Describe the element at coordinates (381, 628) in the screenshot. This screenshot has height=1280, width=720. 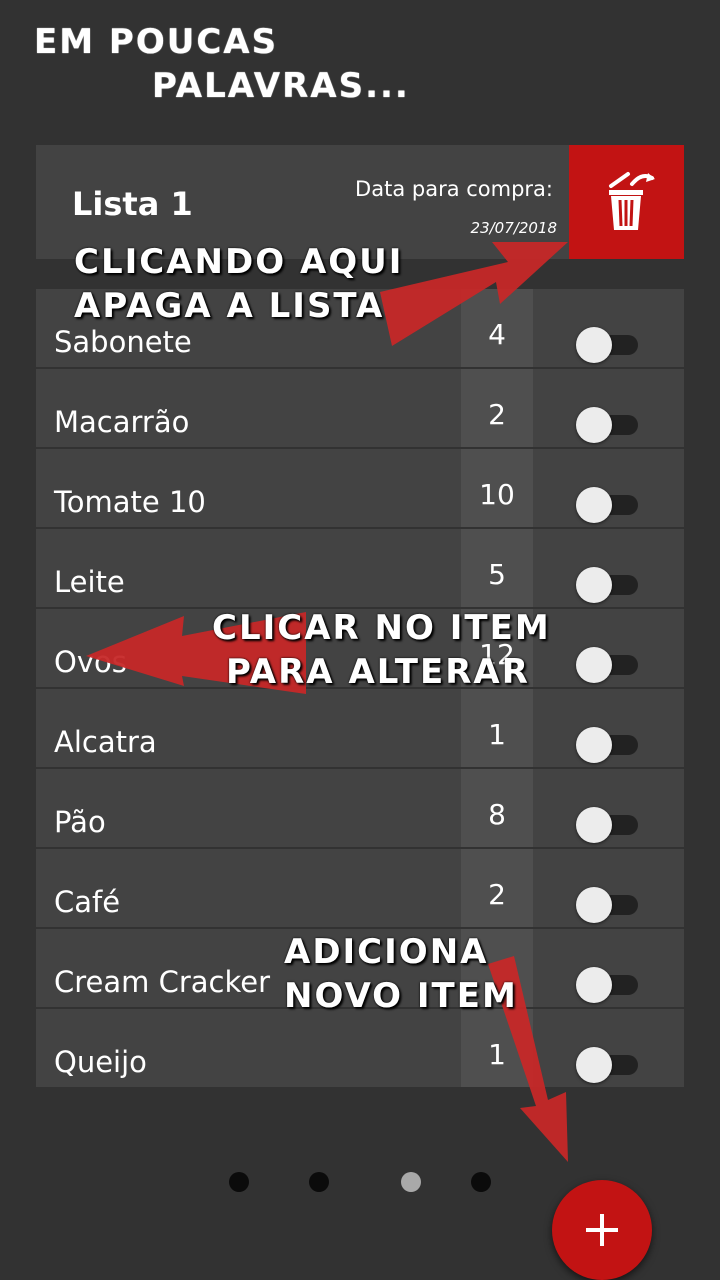
I see `annotation-edit-line-1: CLICAR NO ITEM` at that location.